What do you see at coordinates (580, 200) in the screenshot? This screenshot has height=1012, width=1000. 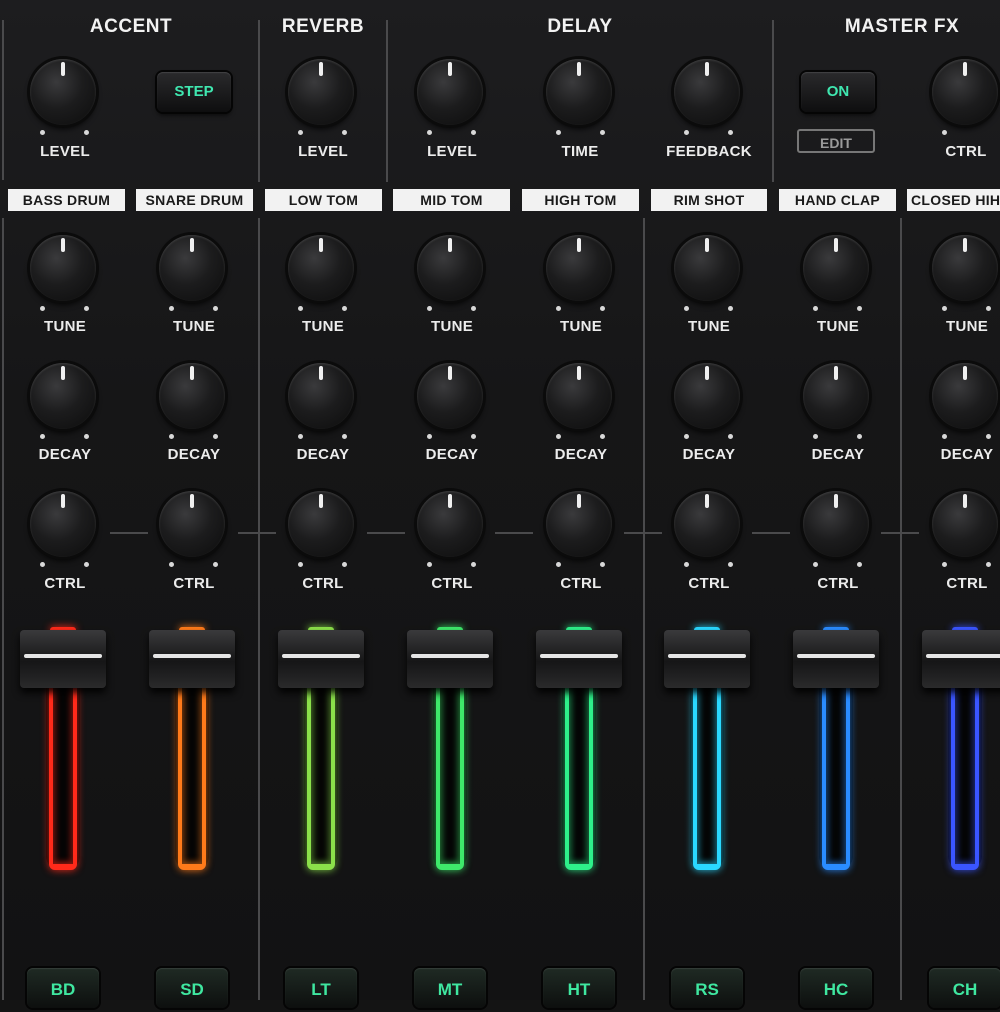 I see `channel-label-high-tom: HIGH TOM` at bounding box center [580, 200].